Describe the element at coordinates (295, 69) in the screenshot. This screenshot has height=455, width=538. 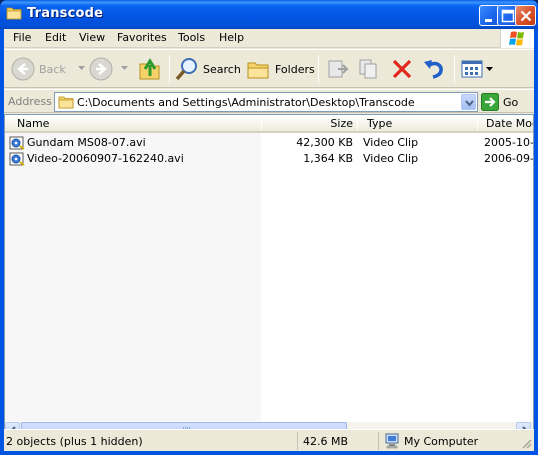
I see `folders-label: Folders` at that location.